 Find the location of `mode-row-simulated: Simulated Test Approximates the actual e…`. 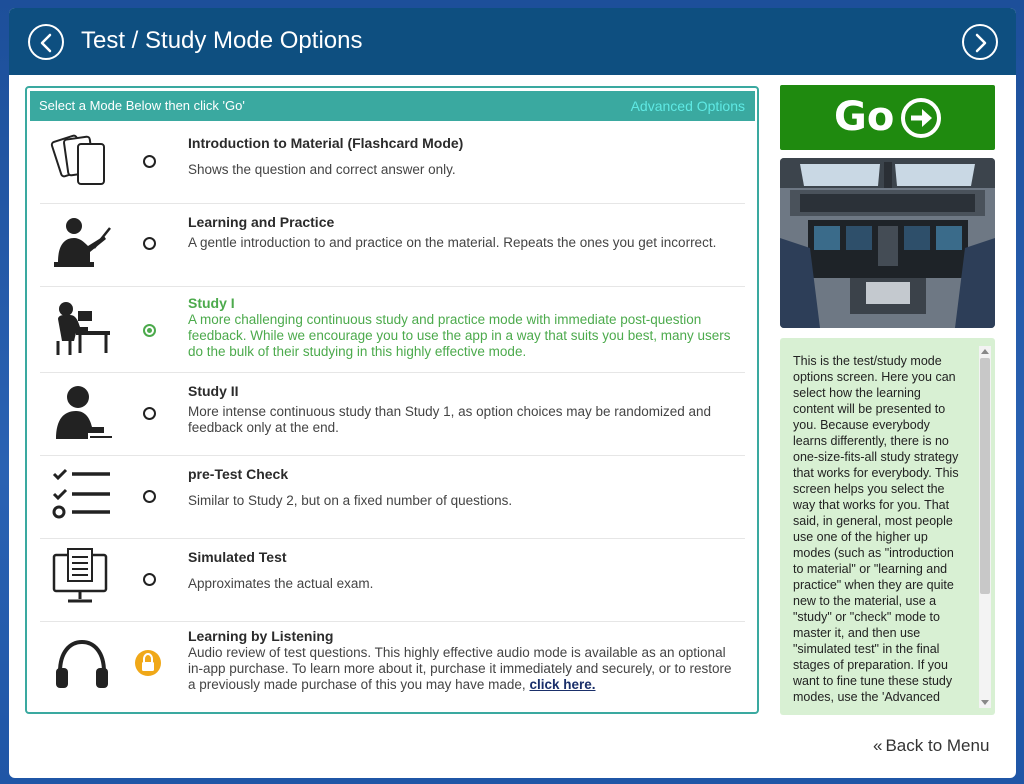

mode-row-simulated: Simulated Test Approximates the actual e… is located at coordinates (392, 580).